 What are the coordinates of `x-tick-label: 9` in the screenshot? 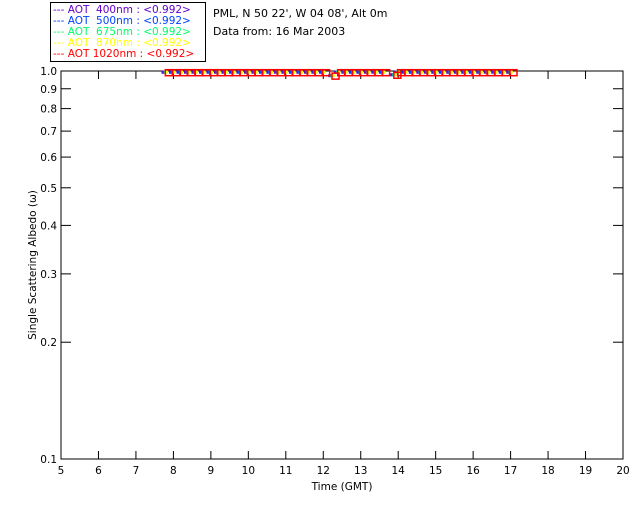 It's located at (211, 471).